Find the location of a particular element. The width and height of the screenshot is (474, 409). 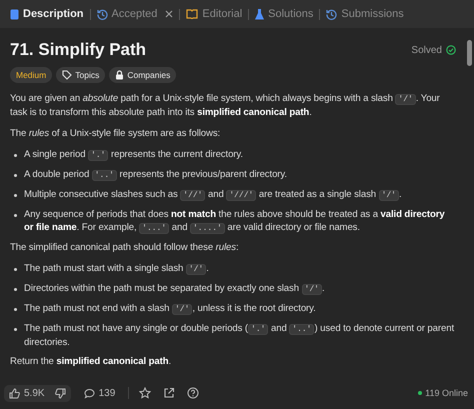

tab: Accepted is located at coordinates (135, 14).